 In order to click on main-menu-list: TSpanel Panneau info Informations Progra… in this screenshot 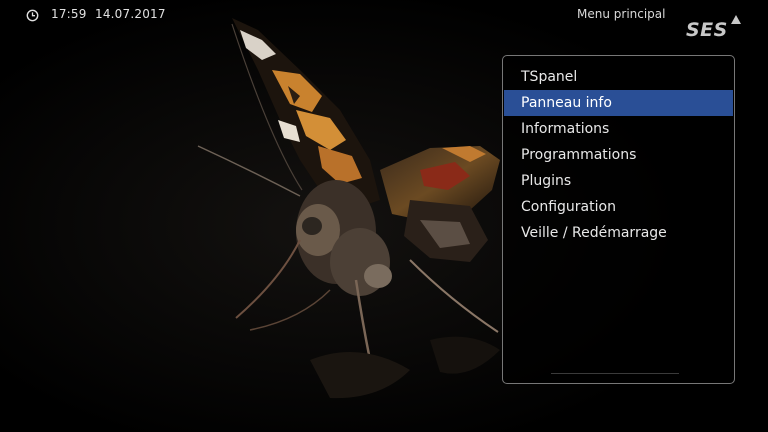, I will do `click(618, 155)`.